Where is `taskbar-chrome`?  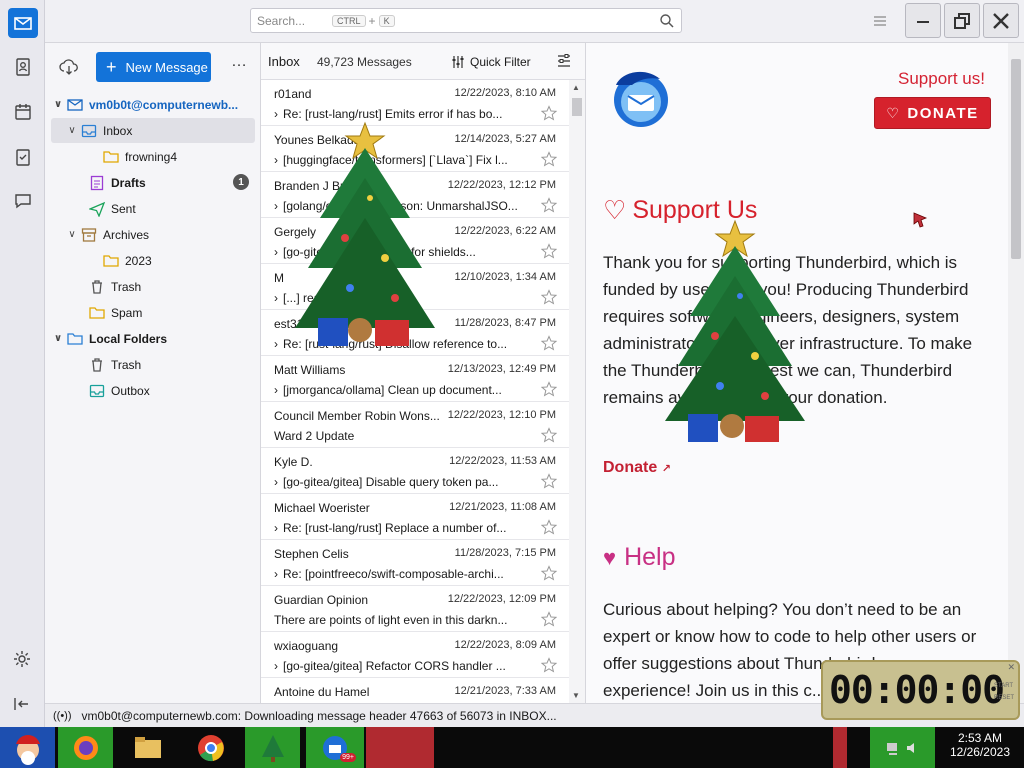
taskbar-chrome is located at coordinates (210, 747).